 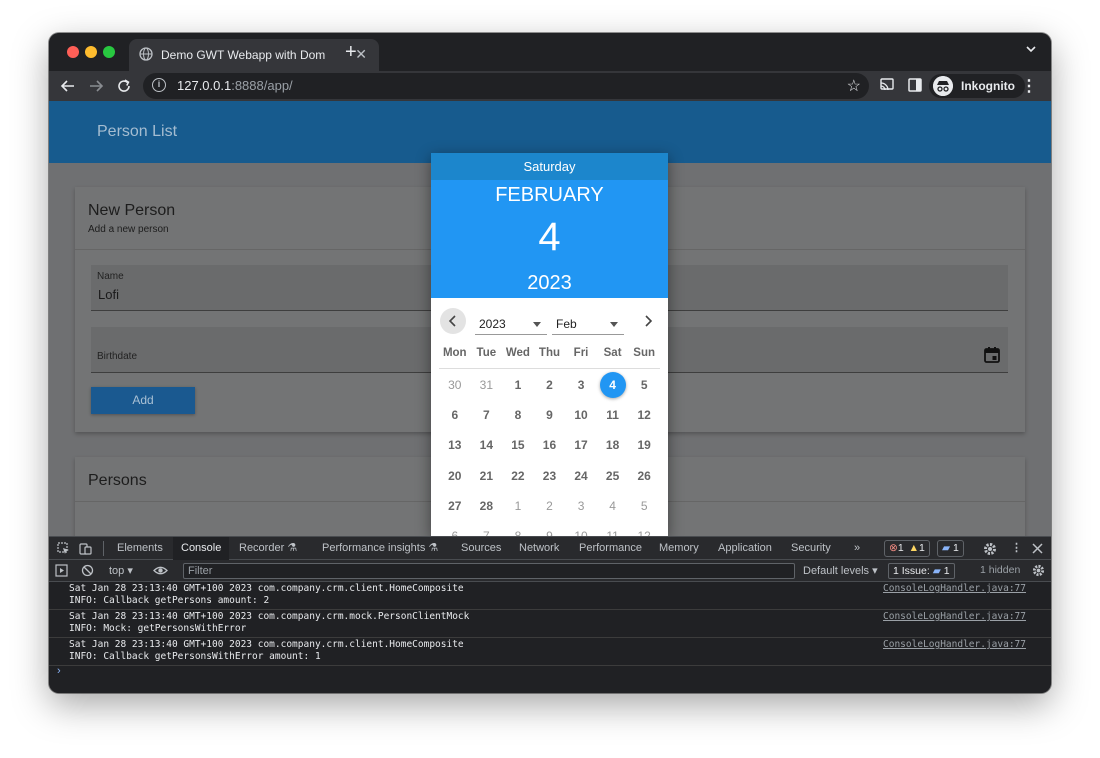 What do you see at coordinates (87, 570) in the screenshot?
I see `clear-console-icon` at bounding box center [87, 570].